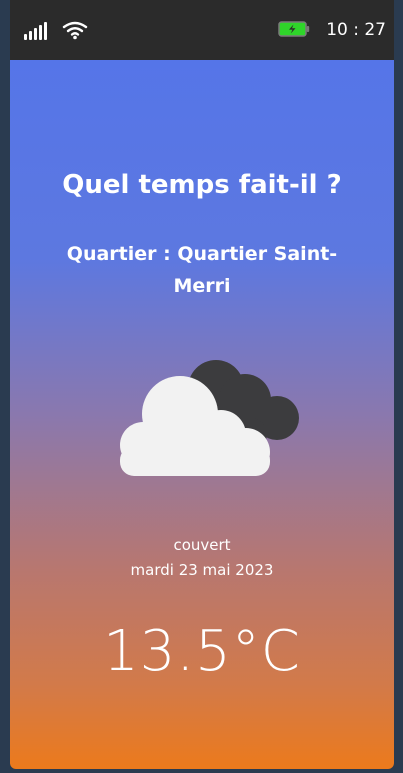 This screenshot has width=403, height=773. What do you see at coordinates (356, 30) in the screenshot?
I see `status-time: 10 : 27` at bounding box center [356, 30].